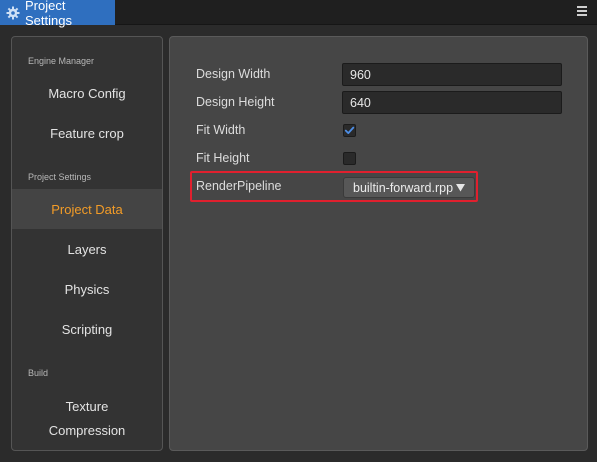  Describe the element at coordinates (298, 14) in the screenshot. I see `title-bar: Project Settings` at that location.